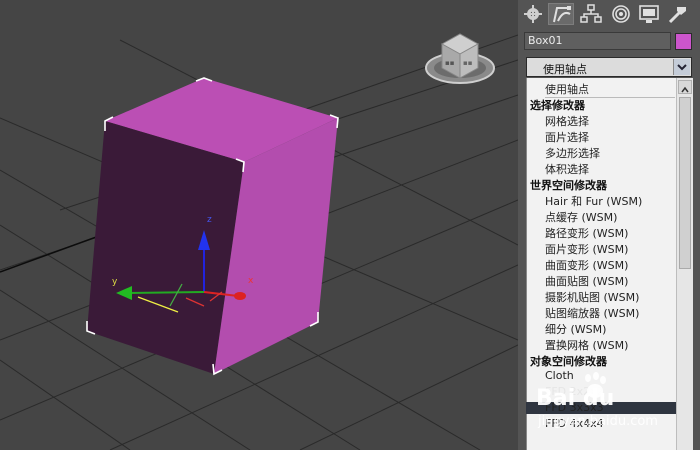 This screenshot has width=700, height=450. Describe the element at coordinates (115, 282) in the screenshot. I see `axis-label-y: y` at that location.